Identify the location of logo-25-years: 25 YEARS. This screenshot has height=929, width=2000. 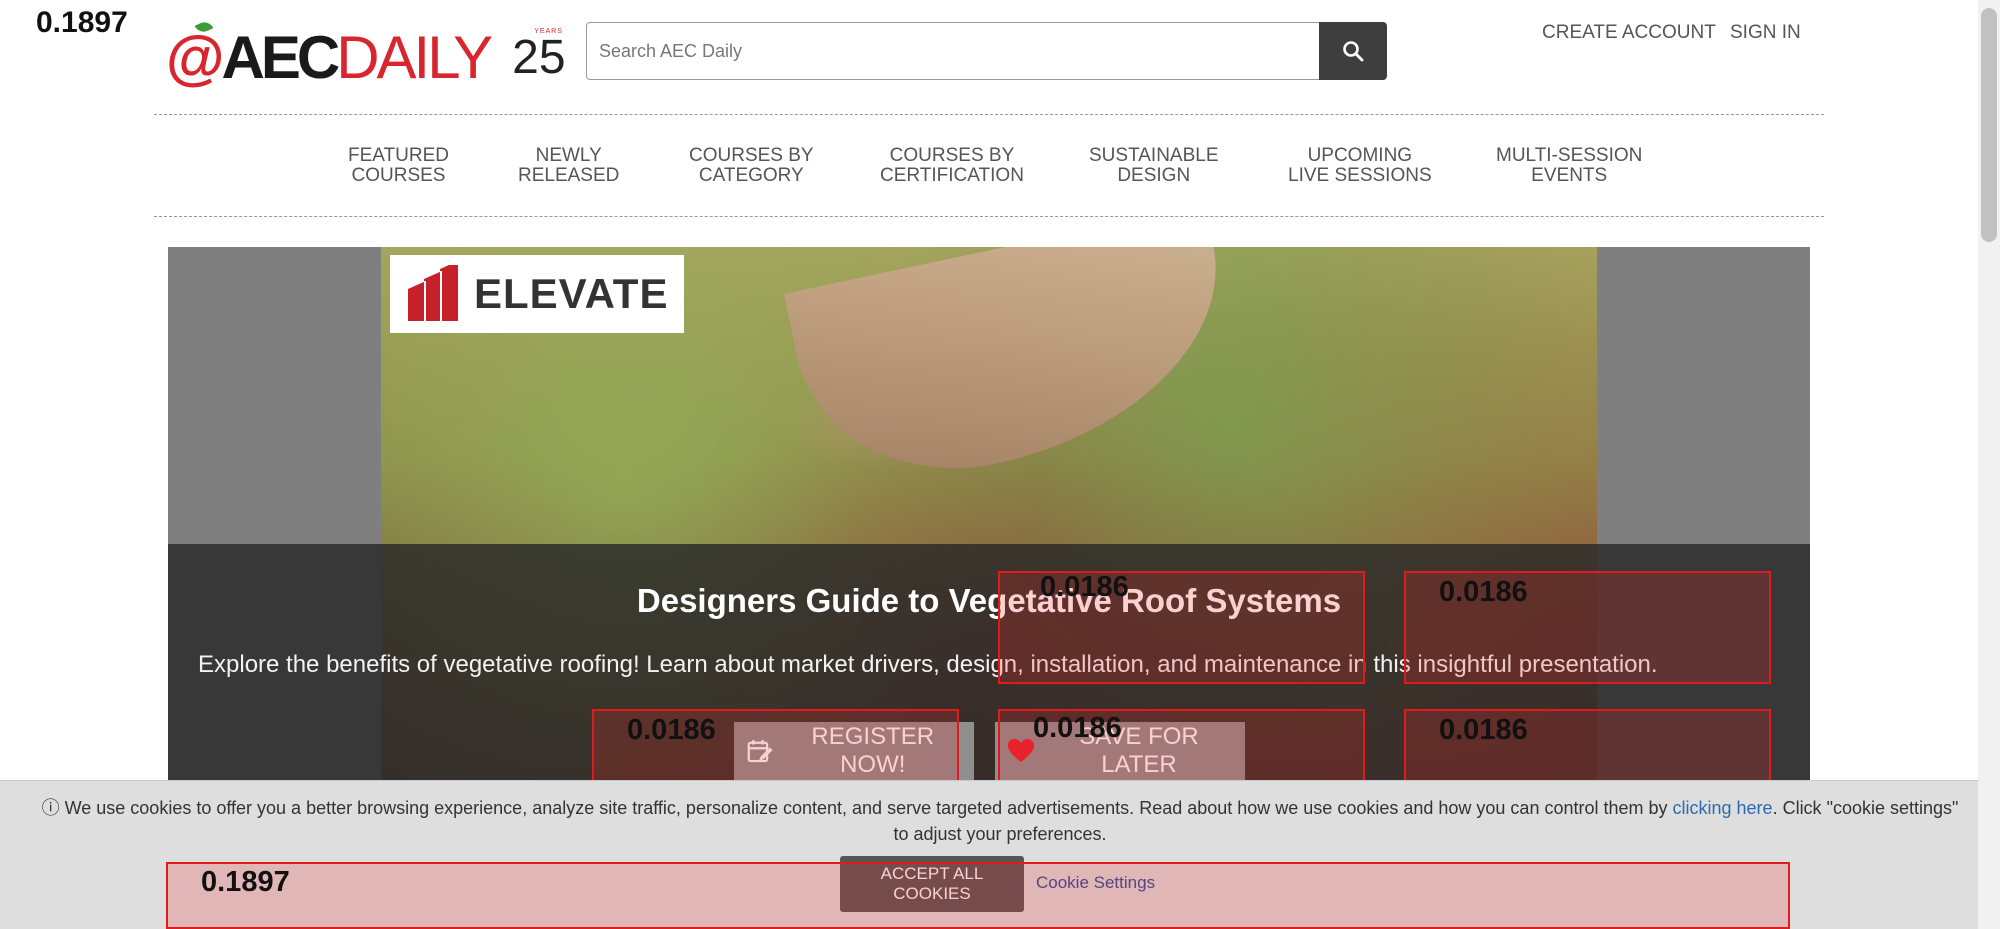
(539, 56).